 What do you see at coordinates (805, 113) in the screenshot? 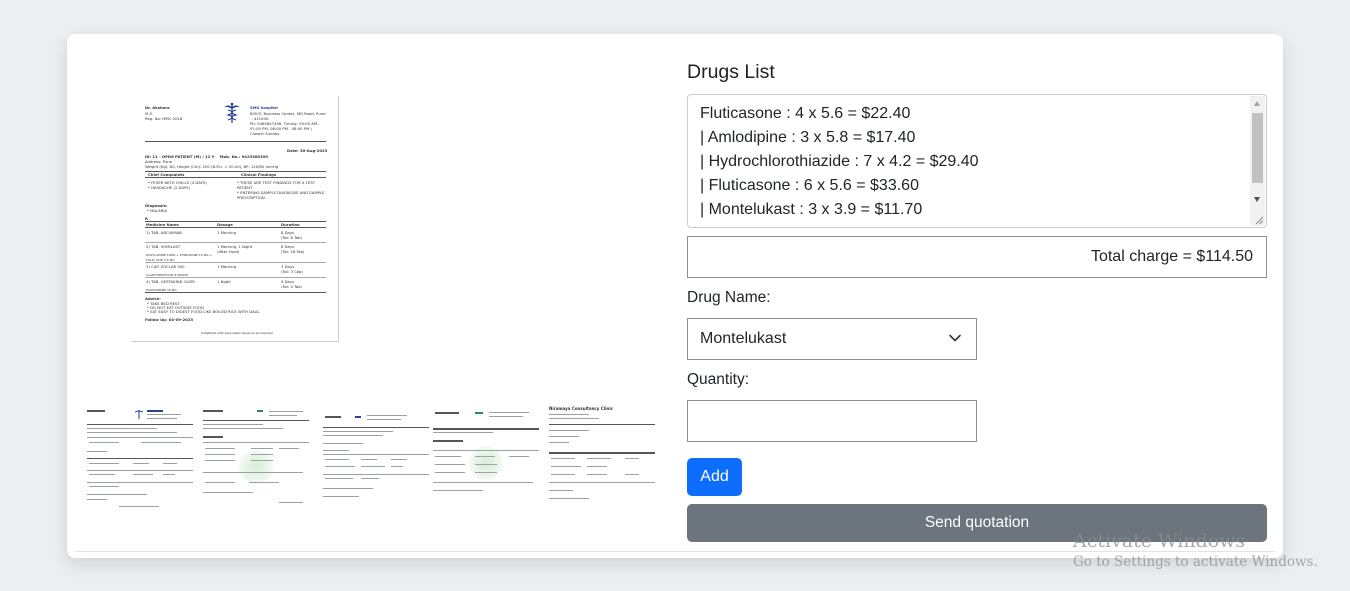
I see `drug-line: Fluticasone : 4 x 5.6 = $22.40` at bounding box center [805, 113].